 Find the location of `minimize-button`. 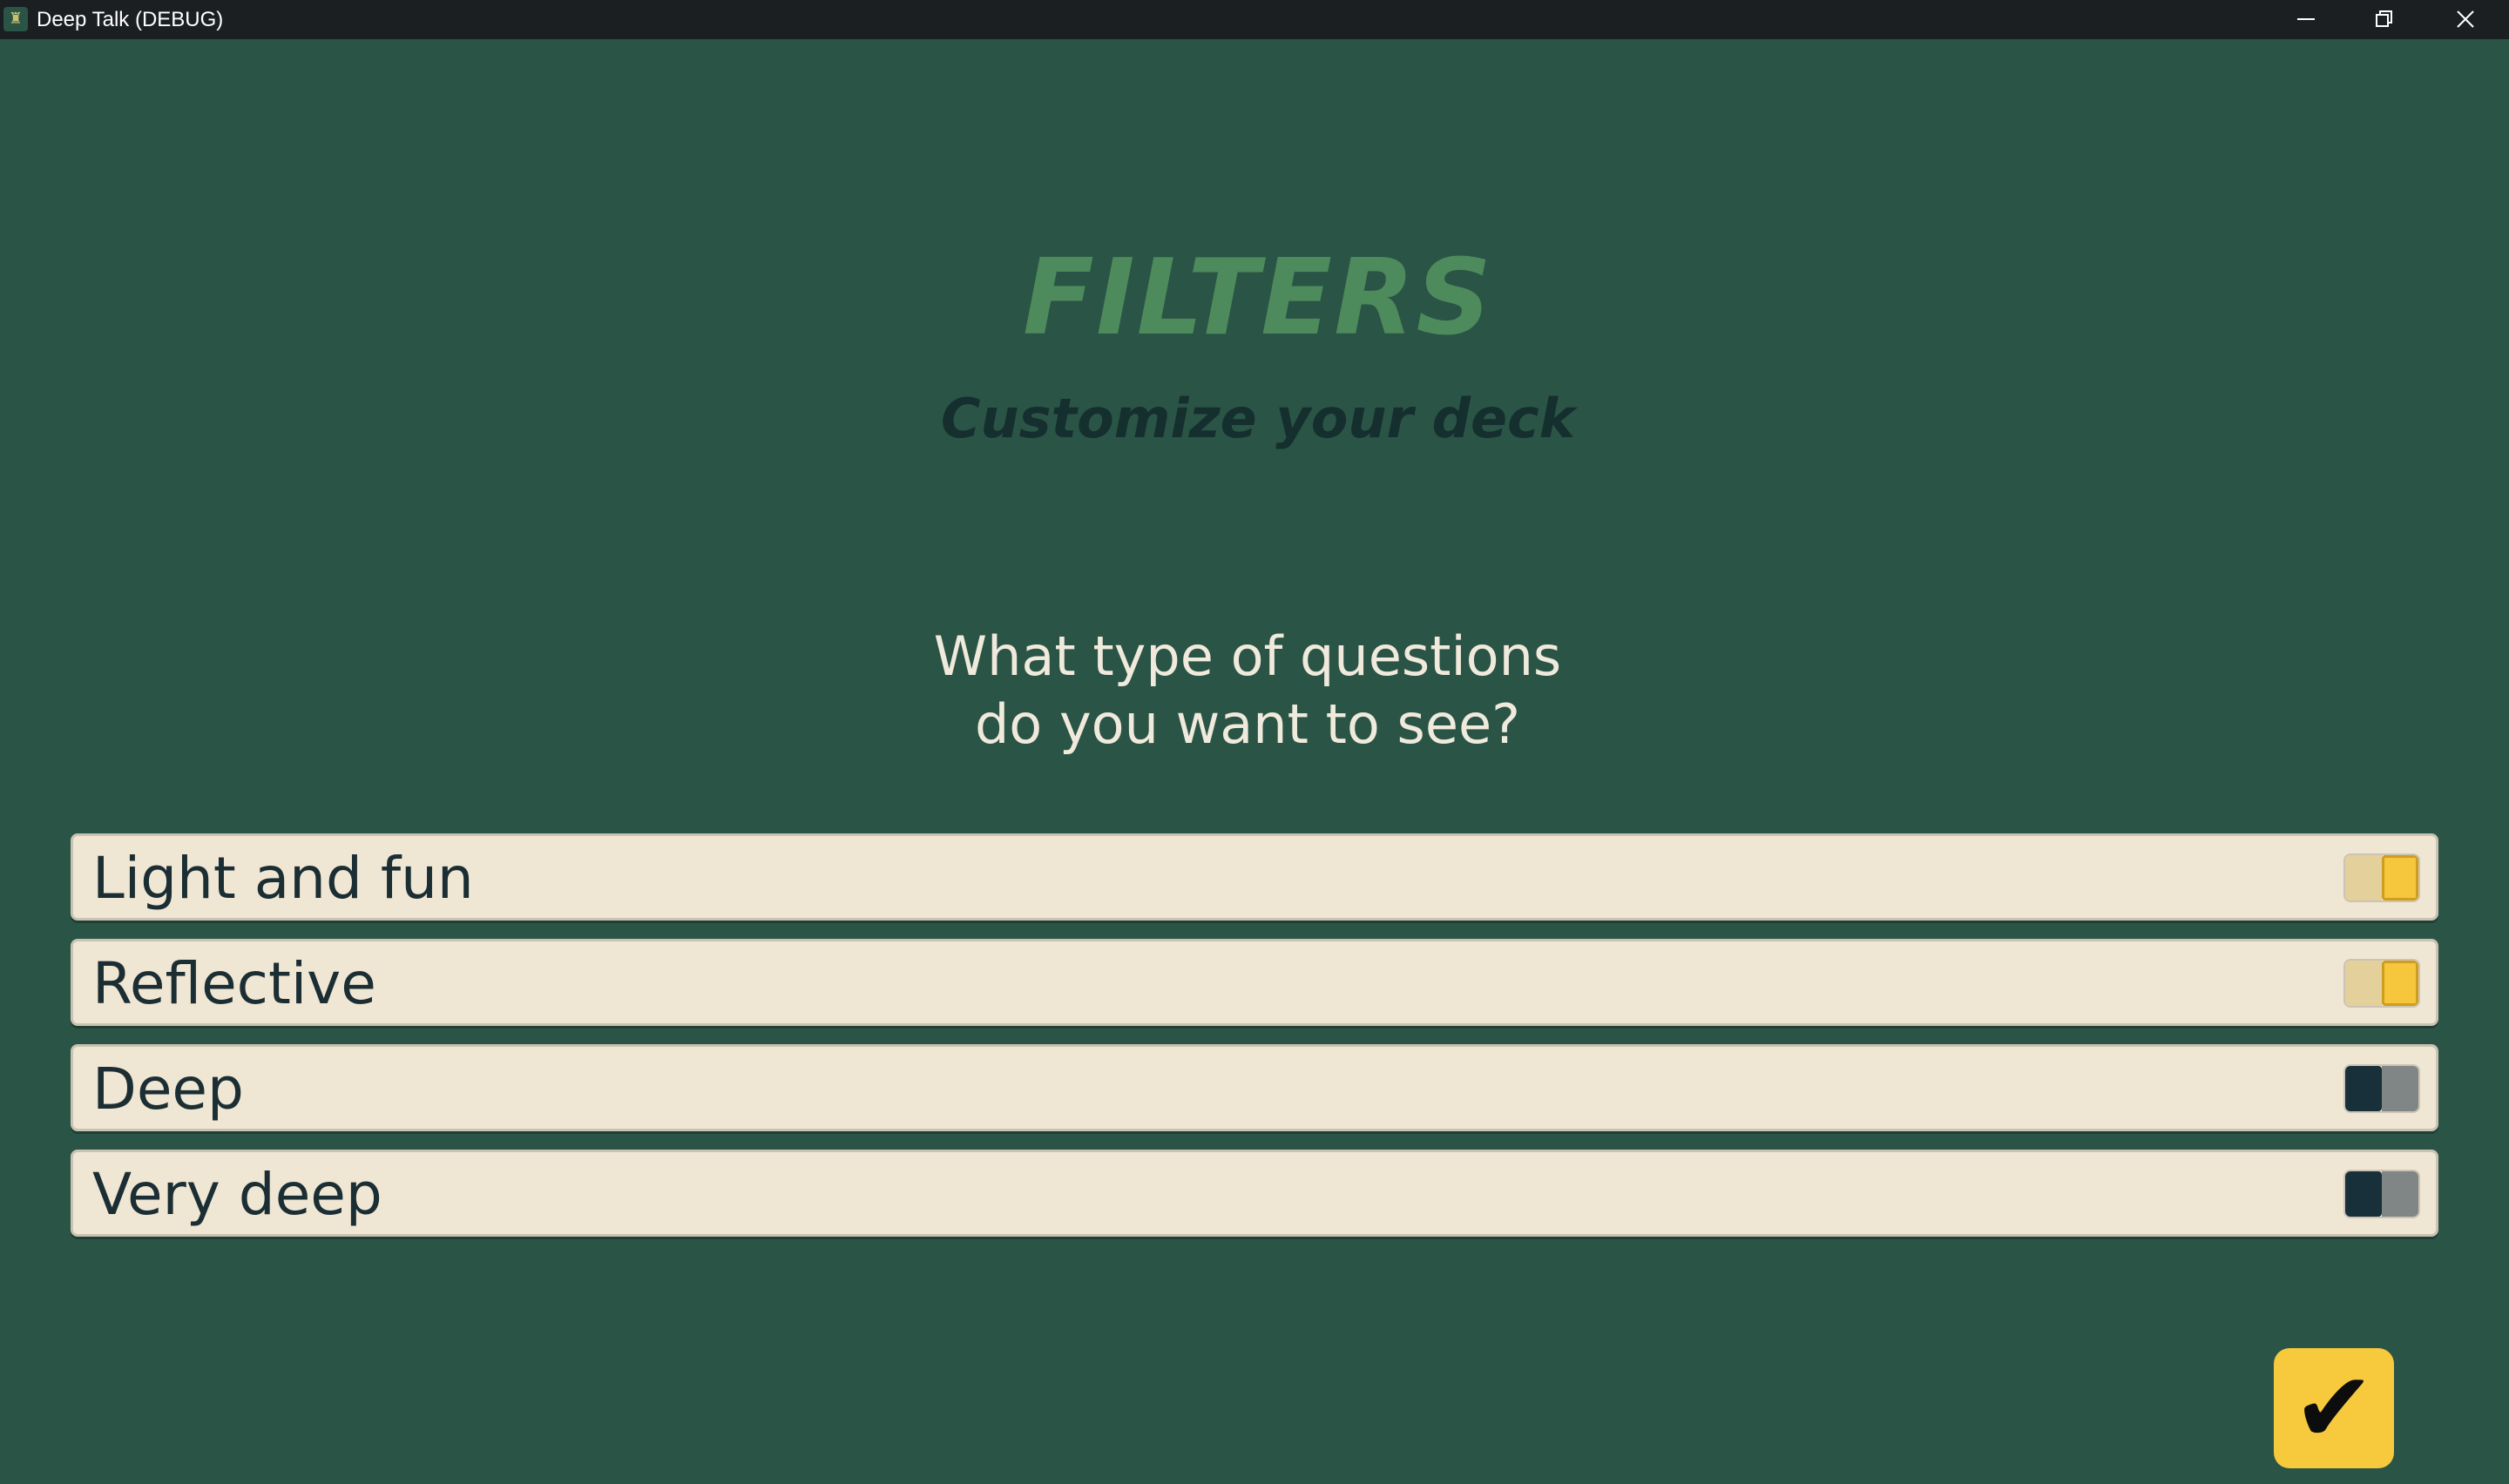

minimize-button is located at coordinates (2306, 19).